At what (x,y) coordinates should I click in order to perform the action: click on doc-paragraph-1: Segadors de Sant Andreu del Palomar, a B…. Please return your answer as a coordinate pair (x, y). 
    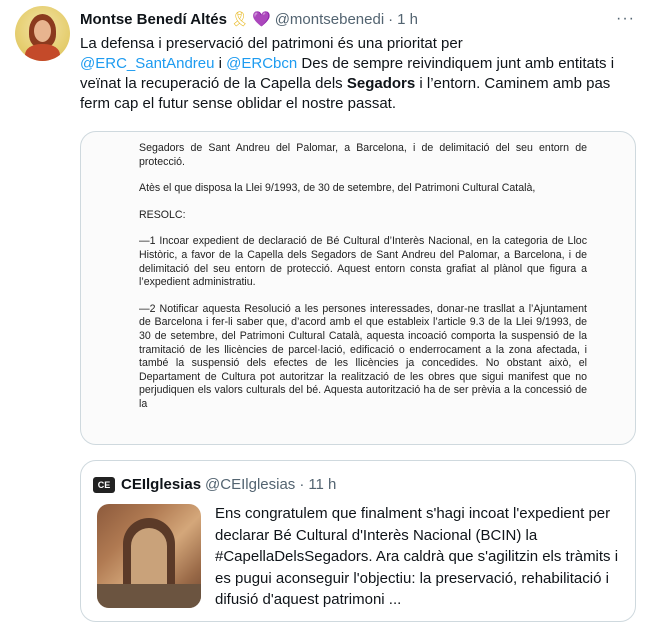
    Looking at the image, I should click on (363, 155).